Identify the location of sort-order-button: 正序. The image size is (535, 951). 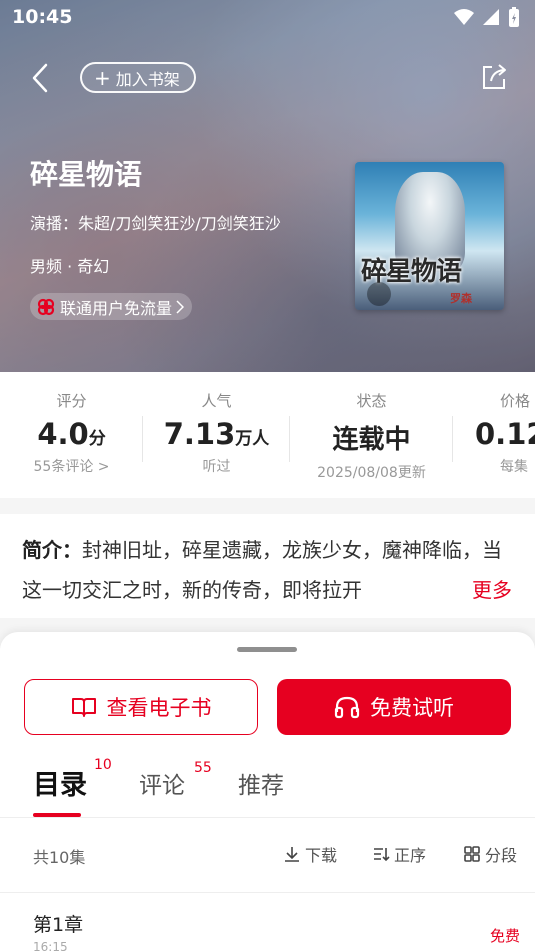
(399, 854).